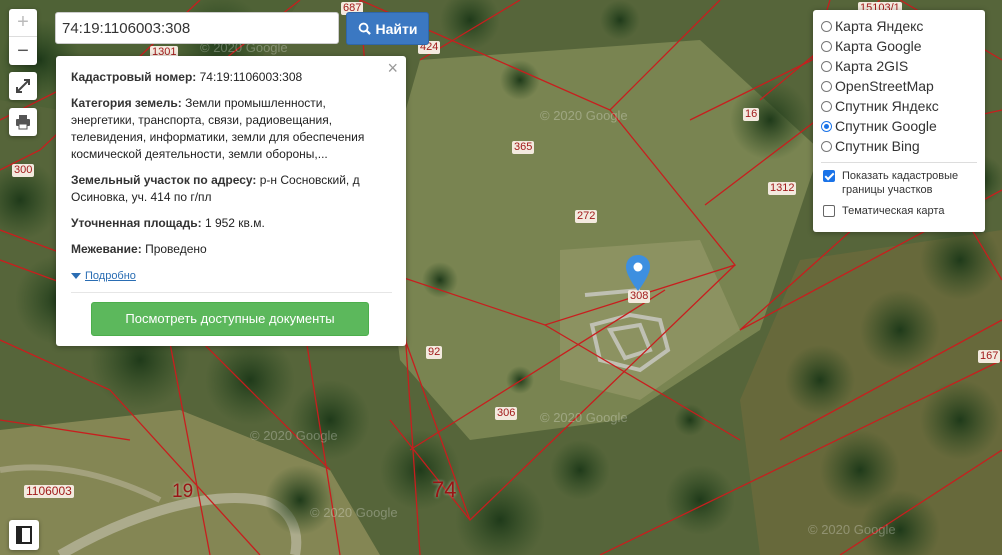  Describe the element at coordinates (134, 77) in the screenshot. I see `cadastral-number-label: Кадастровый номер:` at that location.